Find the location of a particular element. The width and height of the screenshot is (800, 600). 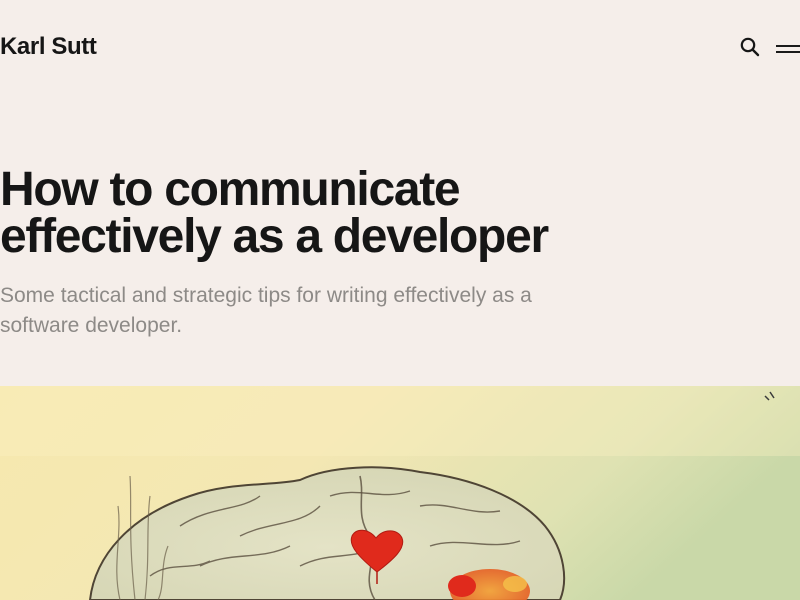

search-button is located at coordinates (750, 47).